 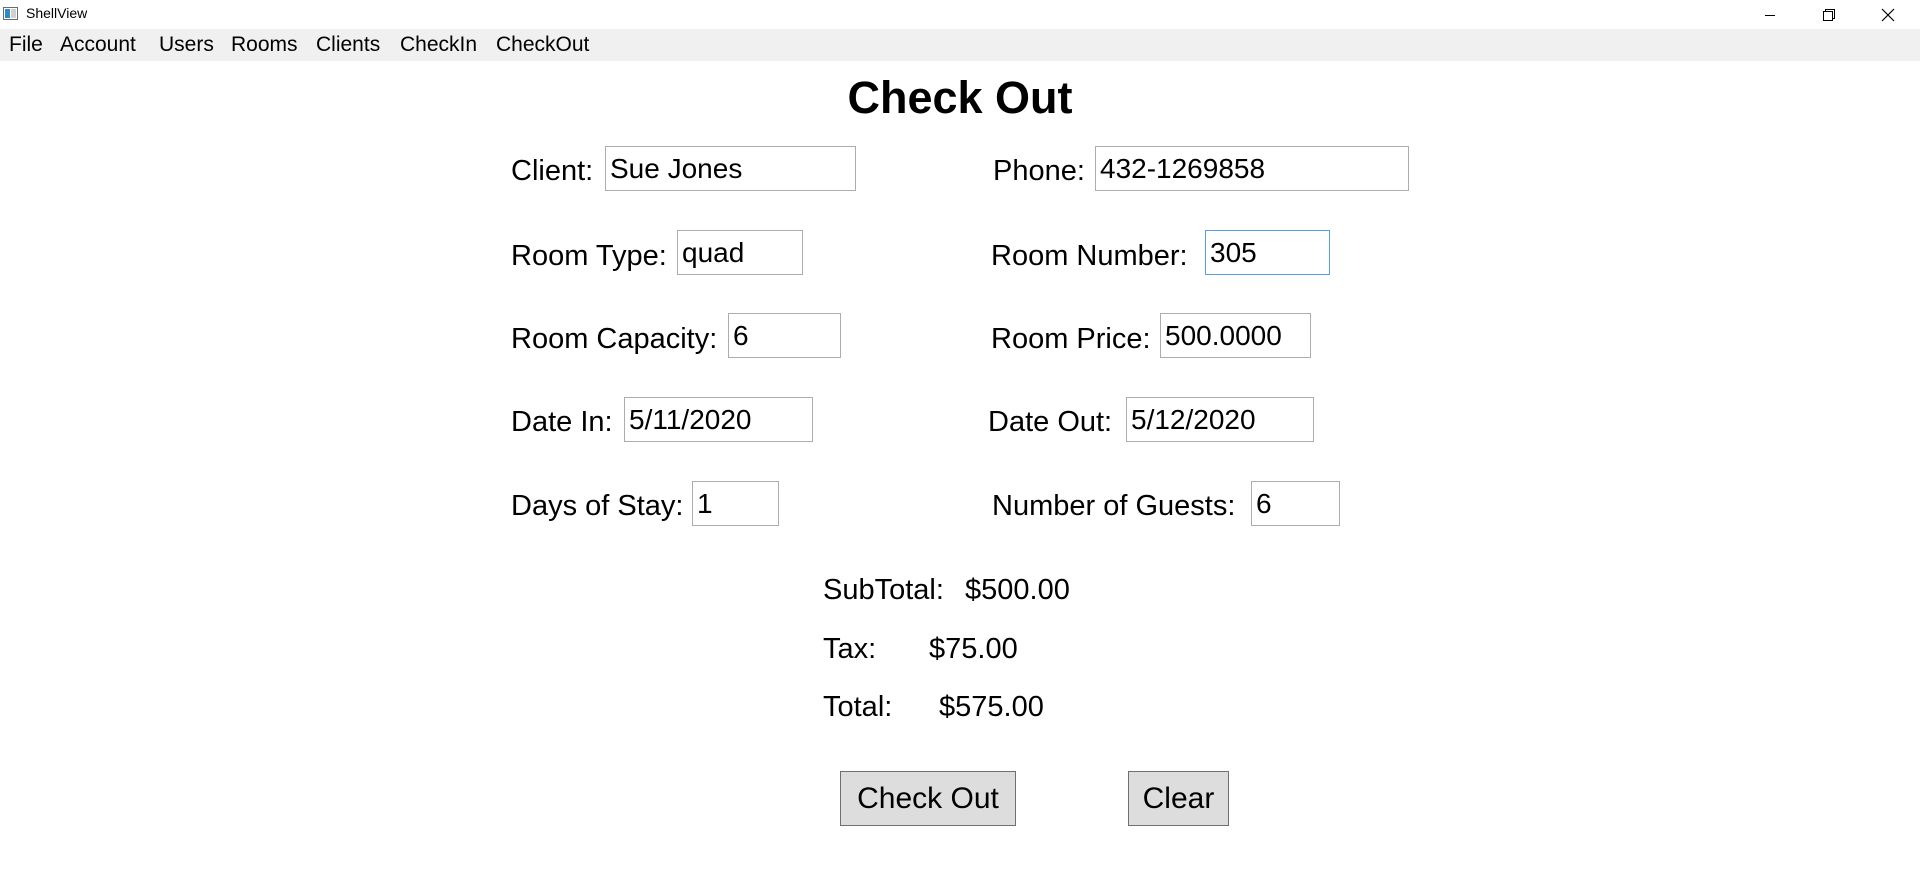 What do you see at coordinates (1089, 256) in the screenshot?
I see `room-number-label: Room Number:` at bounding box center [1089, 256].